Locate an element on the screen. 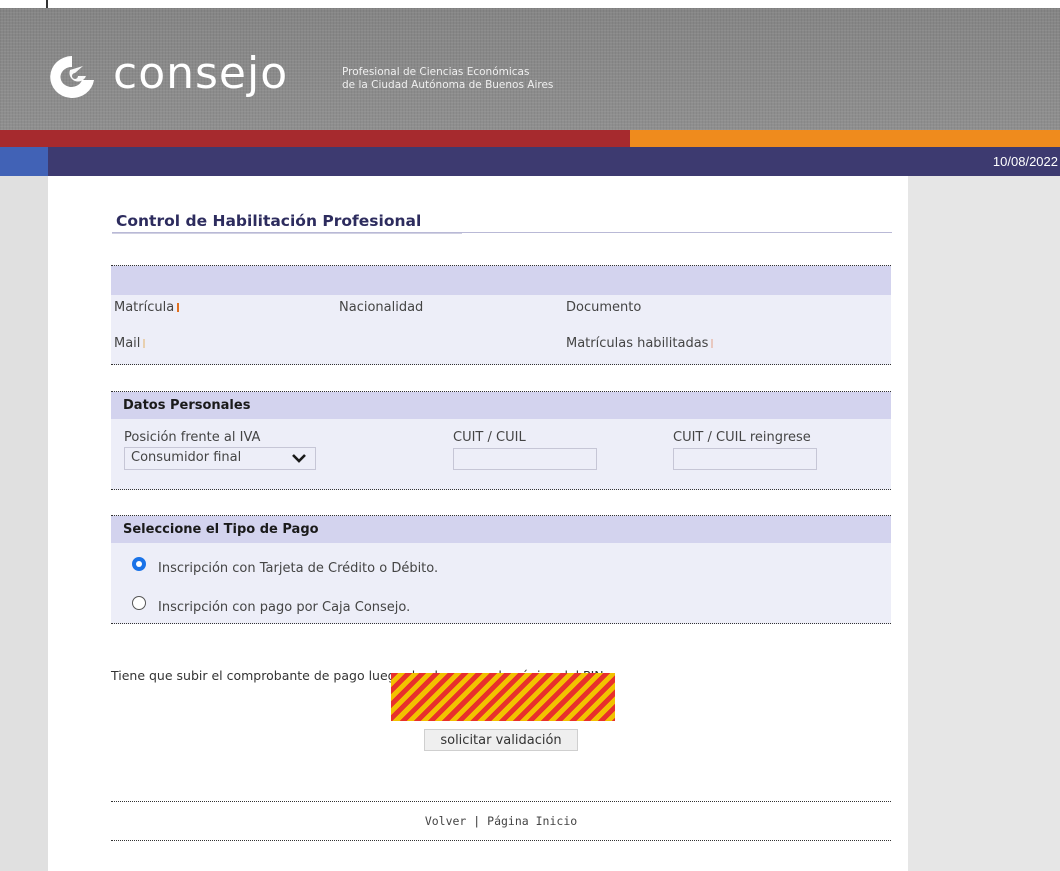  top-strip is located at coordinates (530, 4).